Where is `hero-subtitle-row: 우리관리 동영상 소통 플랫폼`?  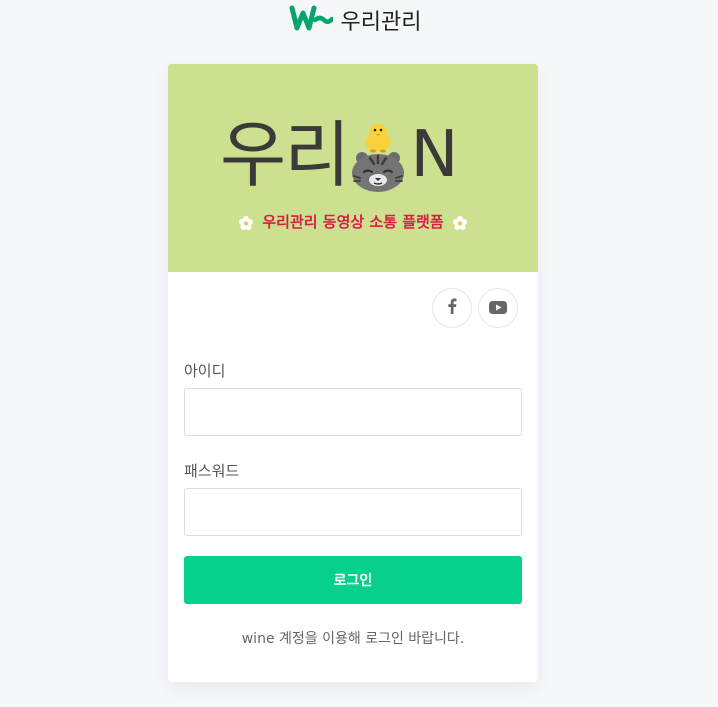 hero-subtitle-row: 우리관리 동영상 소통 플랫폼 is located at coordinates (353, 221).